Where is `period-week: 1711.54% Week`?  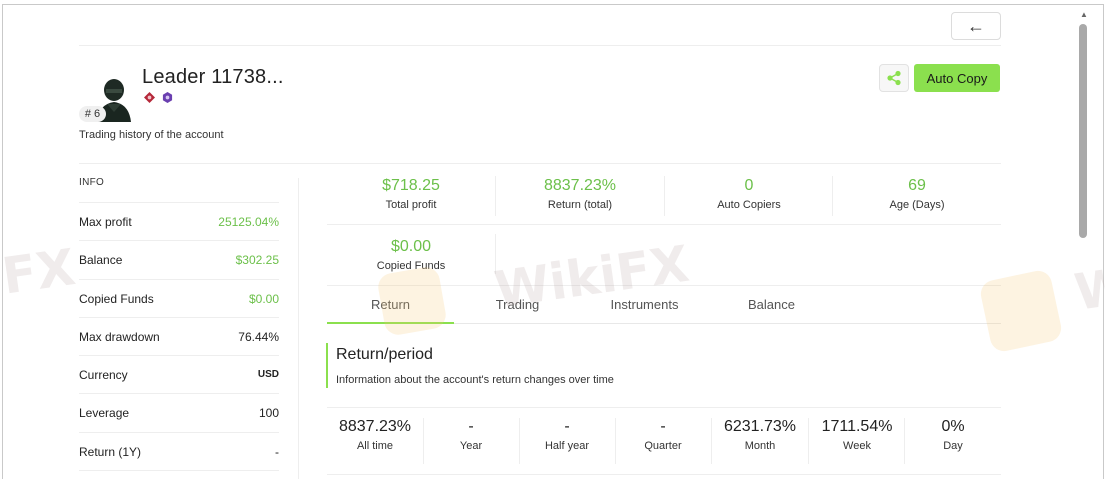 period-week: 1711.54% Week is located at coordinates (857, 435).